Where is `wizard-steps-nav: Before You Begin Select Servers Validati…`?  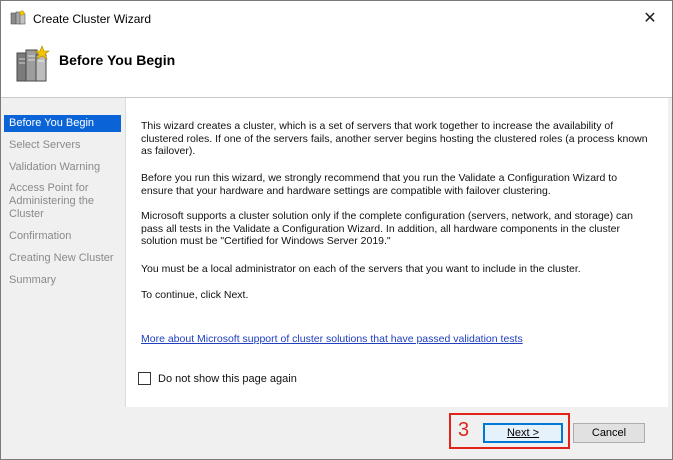
wizard-steps-nav: Before You Begin Select Servers Validati… is located at coordinates (62, 278).